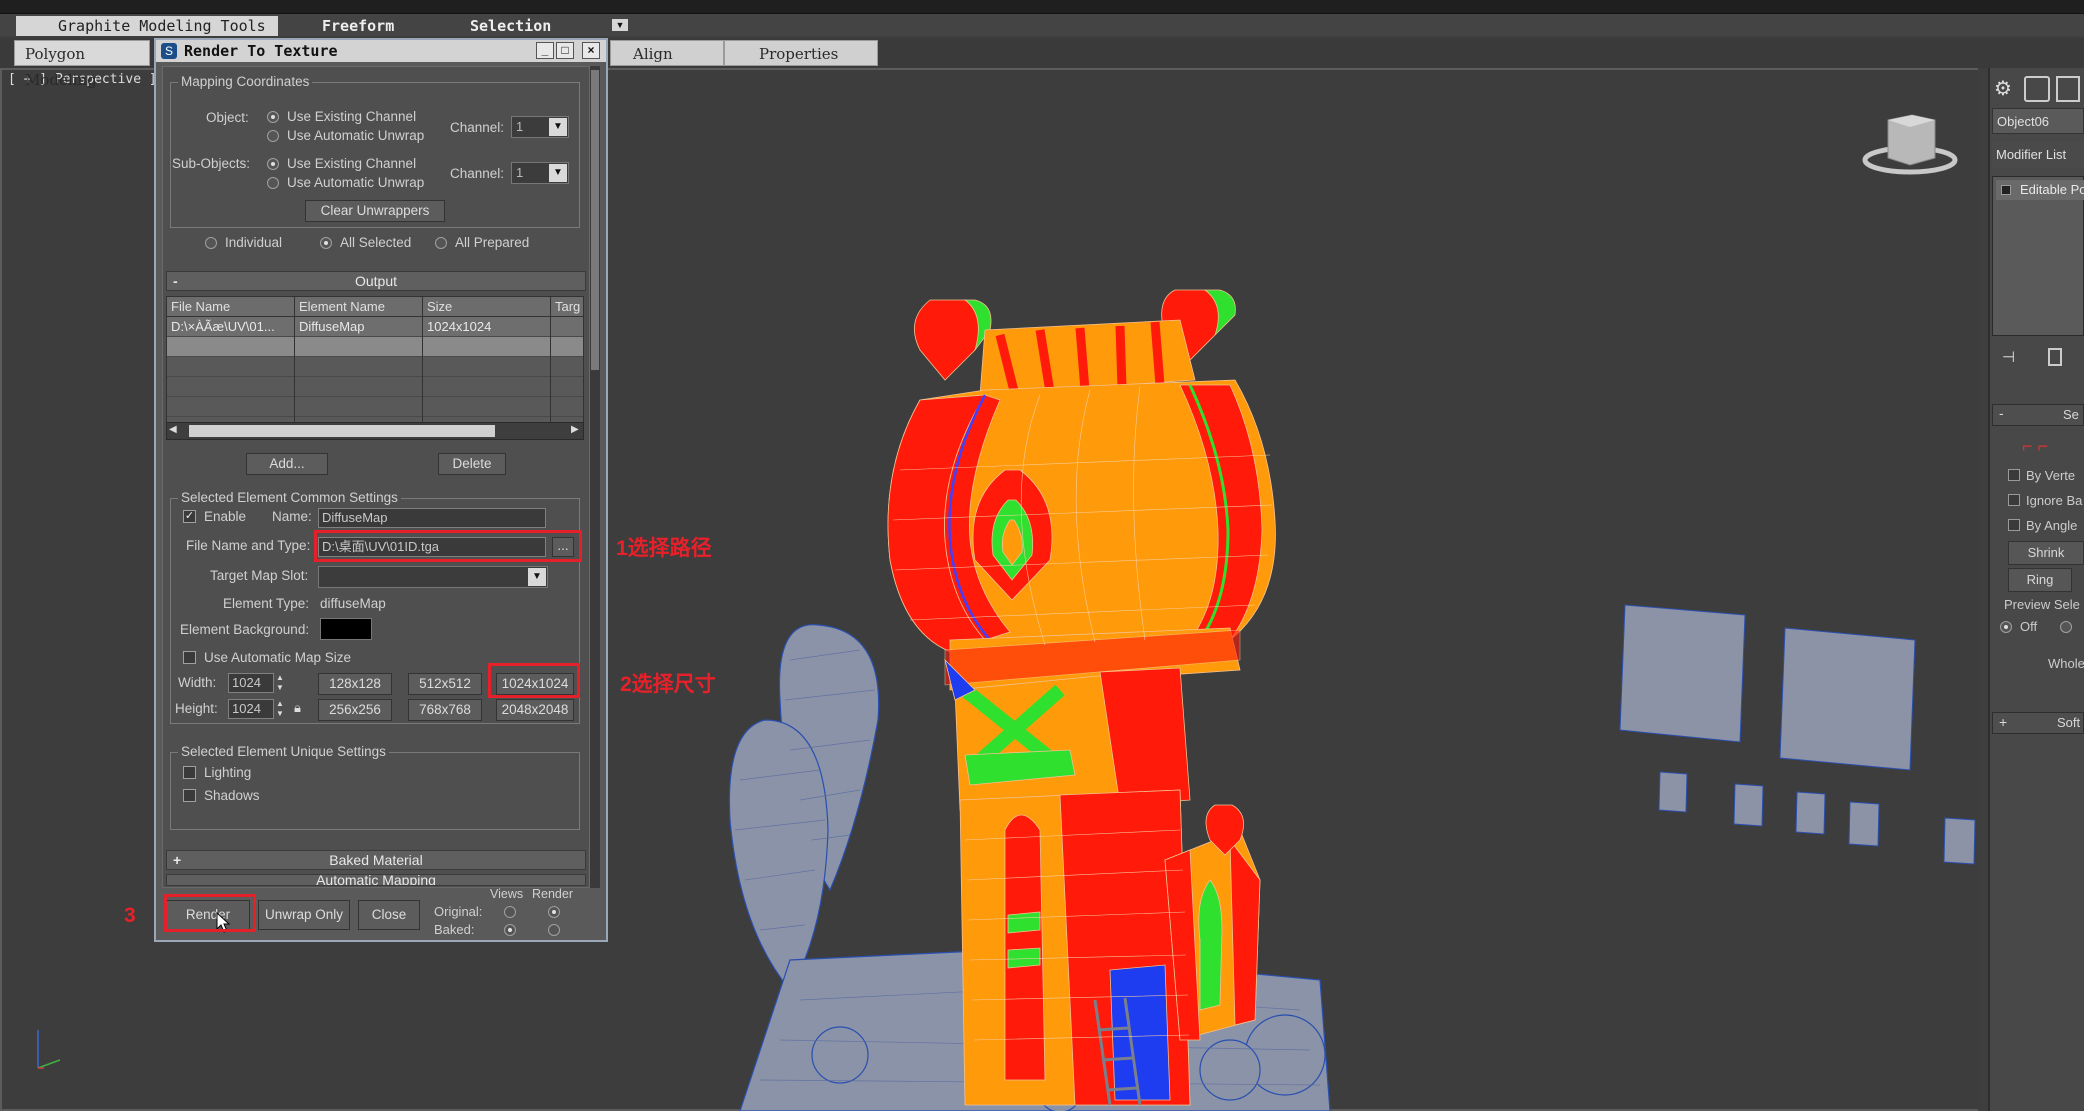 Image resolution: width=2084 pixels, height=1111 pixels. Describe the element at coordinates (173, 429) in the screenshot. I see `scroll-left-icon: ◀` at that location.